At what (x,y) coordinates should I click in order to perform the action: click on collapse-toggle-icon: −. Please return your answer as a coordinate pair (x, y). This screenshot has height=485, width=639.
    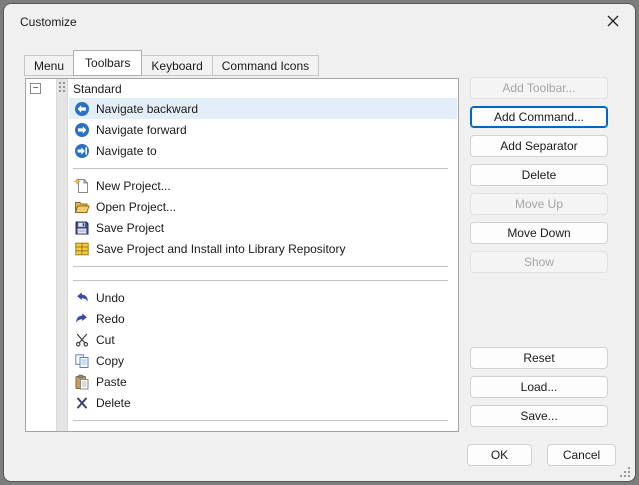
    Looking at the image, I should click on (35, 88).